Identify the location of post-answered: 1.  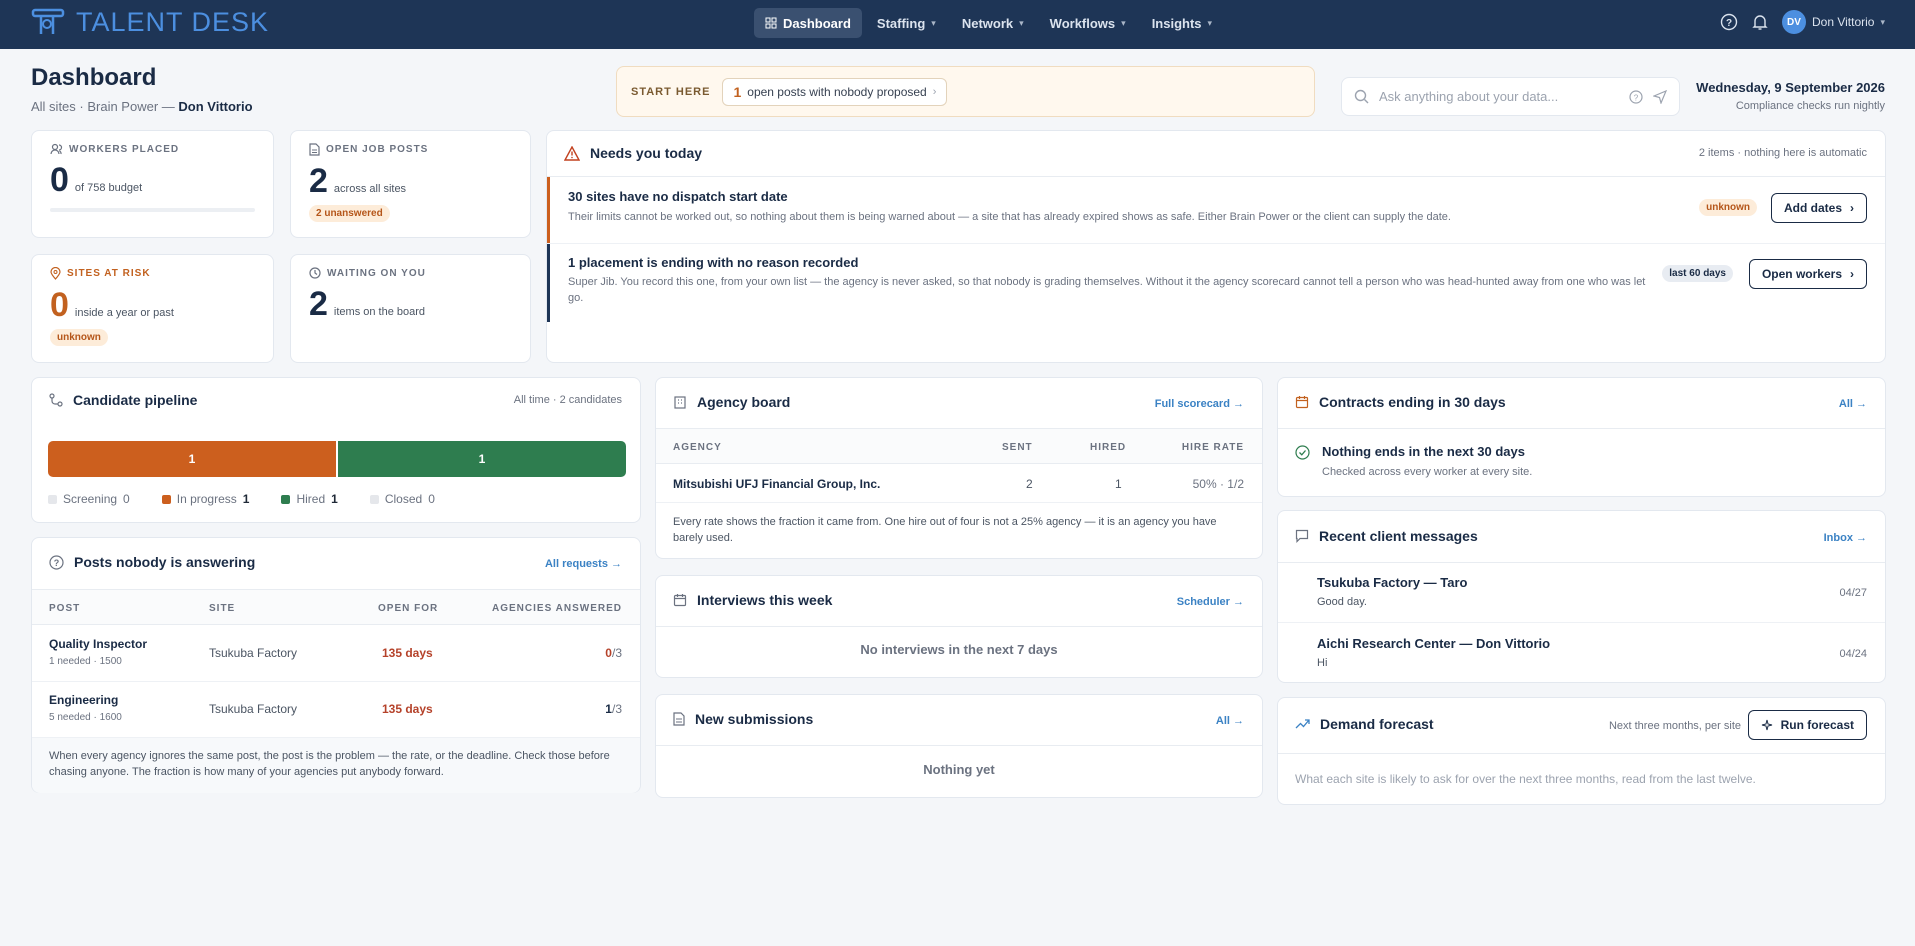
(608, 709).